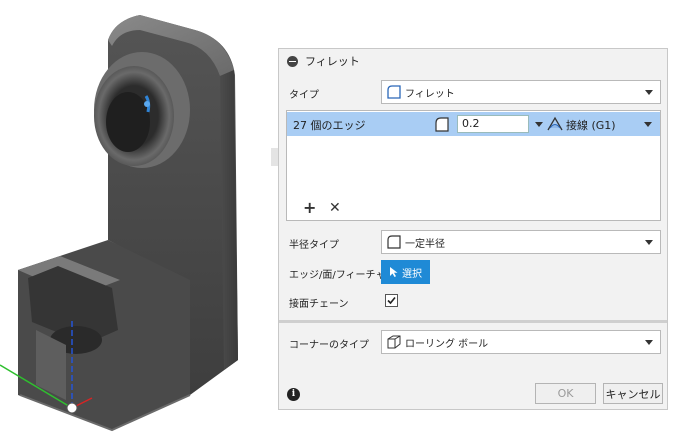 Image resolution: width=692 pixels, height=439 pixels. I want to click on select-button: 選択, so click(405, 272).